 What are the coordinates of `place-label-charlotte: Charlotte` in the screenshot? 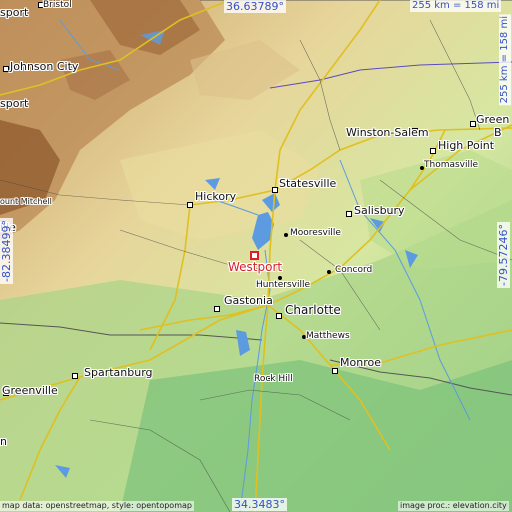 It's located at (313, 310).